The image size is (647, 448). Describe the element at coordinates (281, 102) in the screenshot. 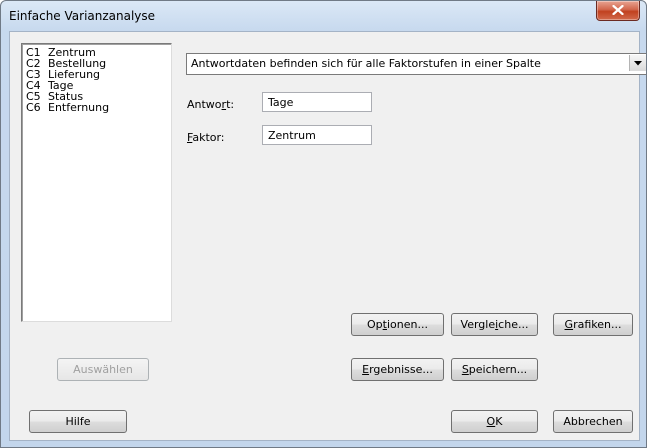

I see `response-value: Tage` at that location.